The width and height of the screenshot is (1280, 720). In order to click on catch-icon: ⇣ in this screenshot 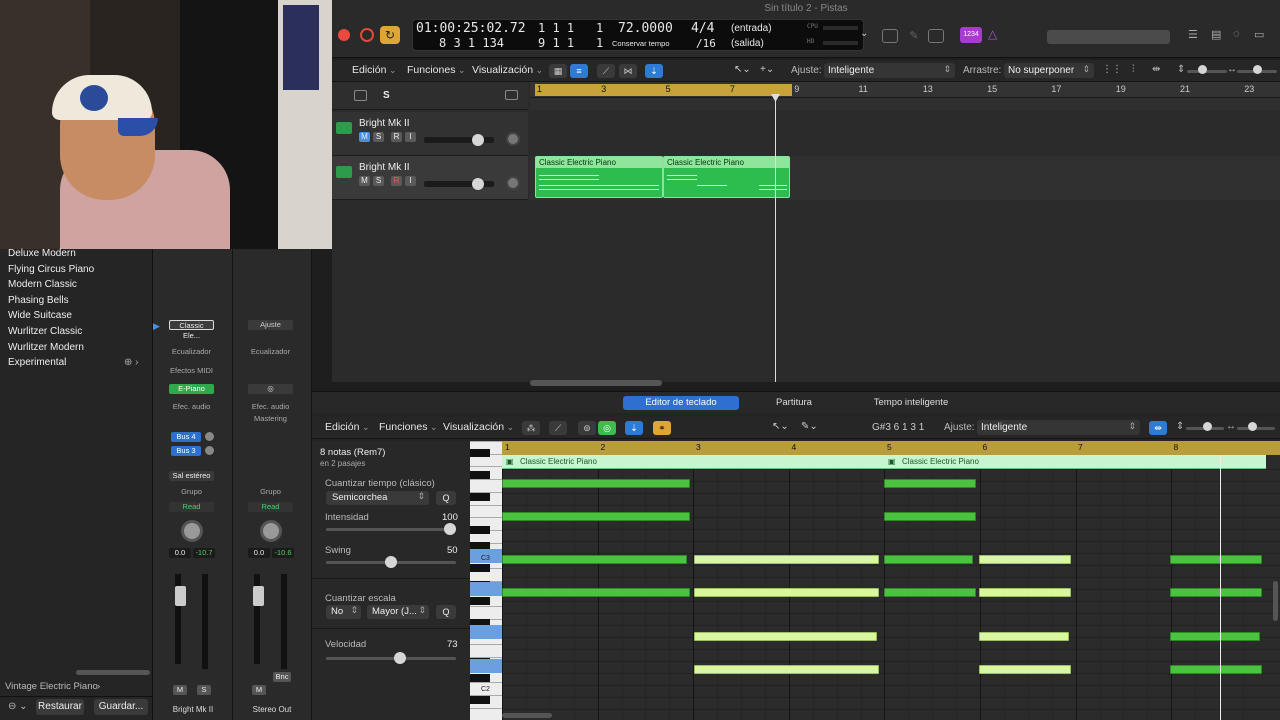, I will do `click(634, 428)`.